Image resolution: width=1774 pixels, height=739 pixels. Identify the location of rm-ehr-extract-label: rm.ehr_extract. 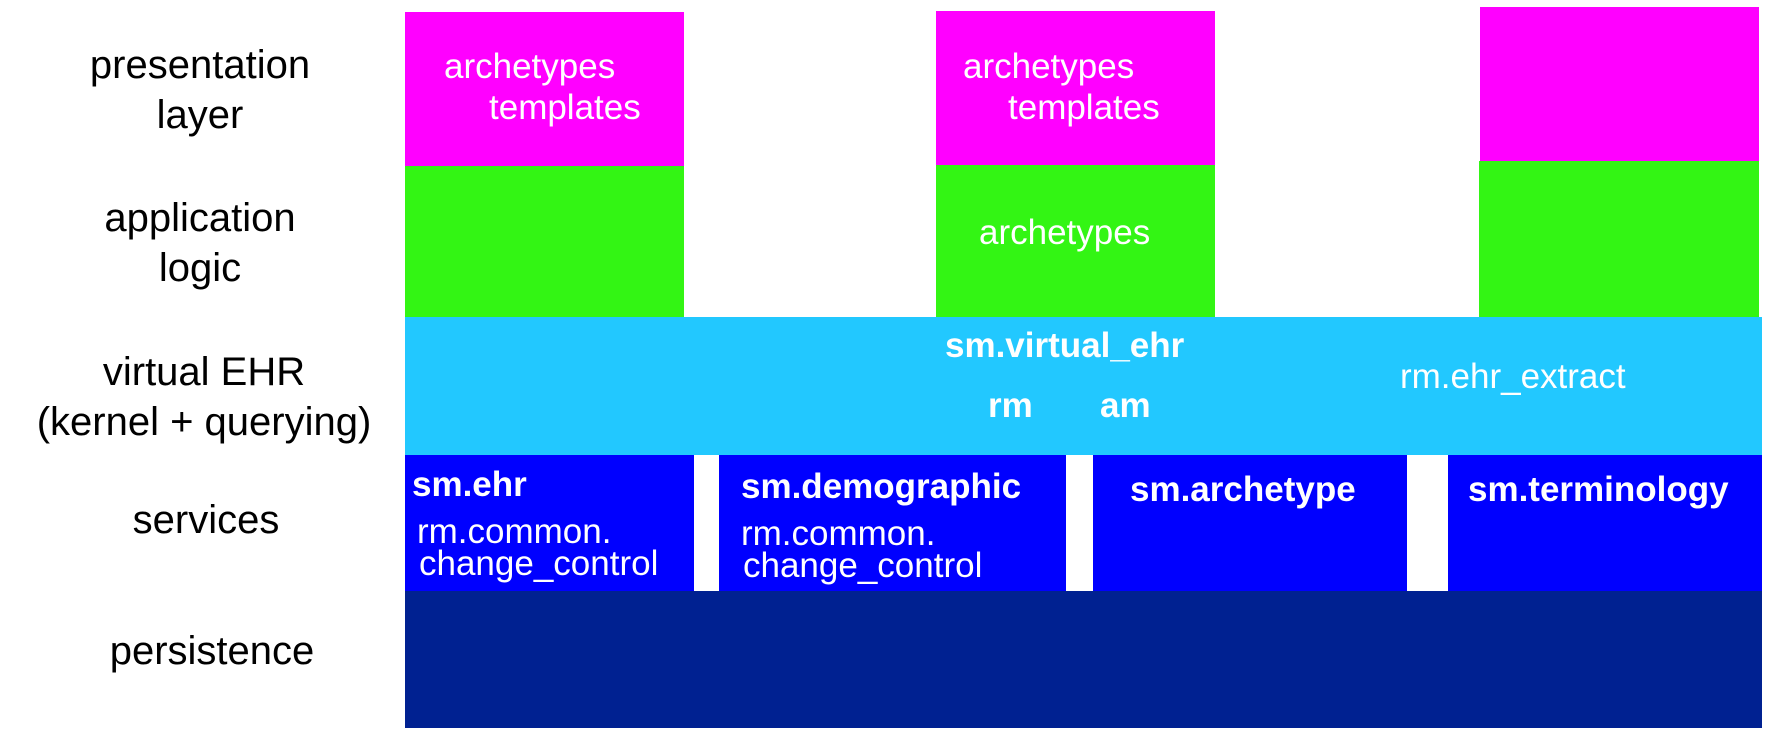
(1513, 376).